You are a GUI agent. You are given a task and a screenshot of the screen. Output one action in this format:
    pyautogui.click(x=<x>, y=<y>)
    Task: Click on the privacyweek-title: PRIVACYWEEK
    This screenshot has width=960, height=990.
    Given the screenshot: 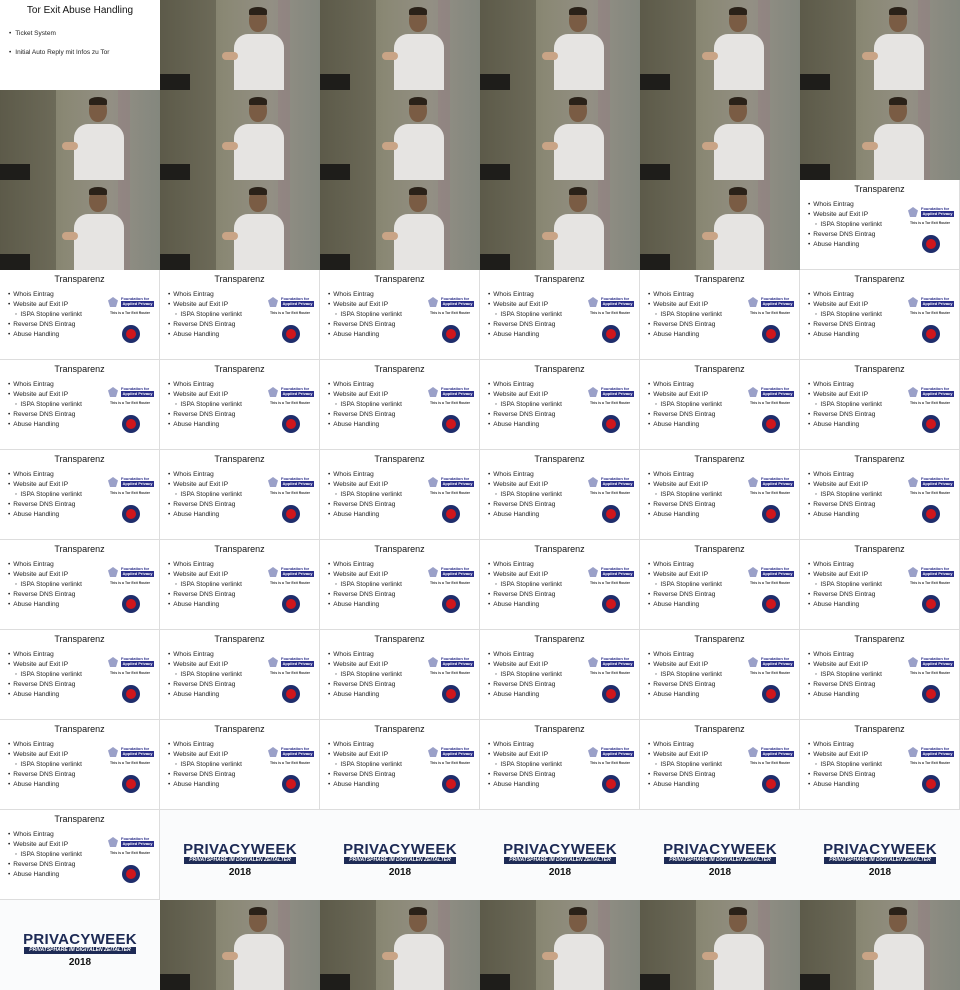 What is the action you would take?
    pyautogui.click(x=560, y=849)
    